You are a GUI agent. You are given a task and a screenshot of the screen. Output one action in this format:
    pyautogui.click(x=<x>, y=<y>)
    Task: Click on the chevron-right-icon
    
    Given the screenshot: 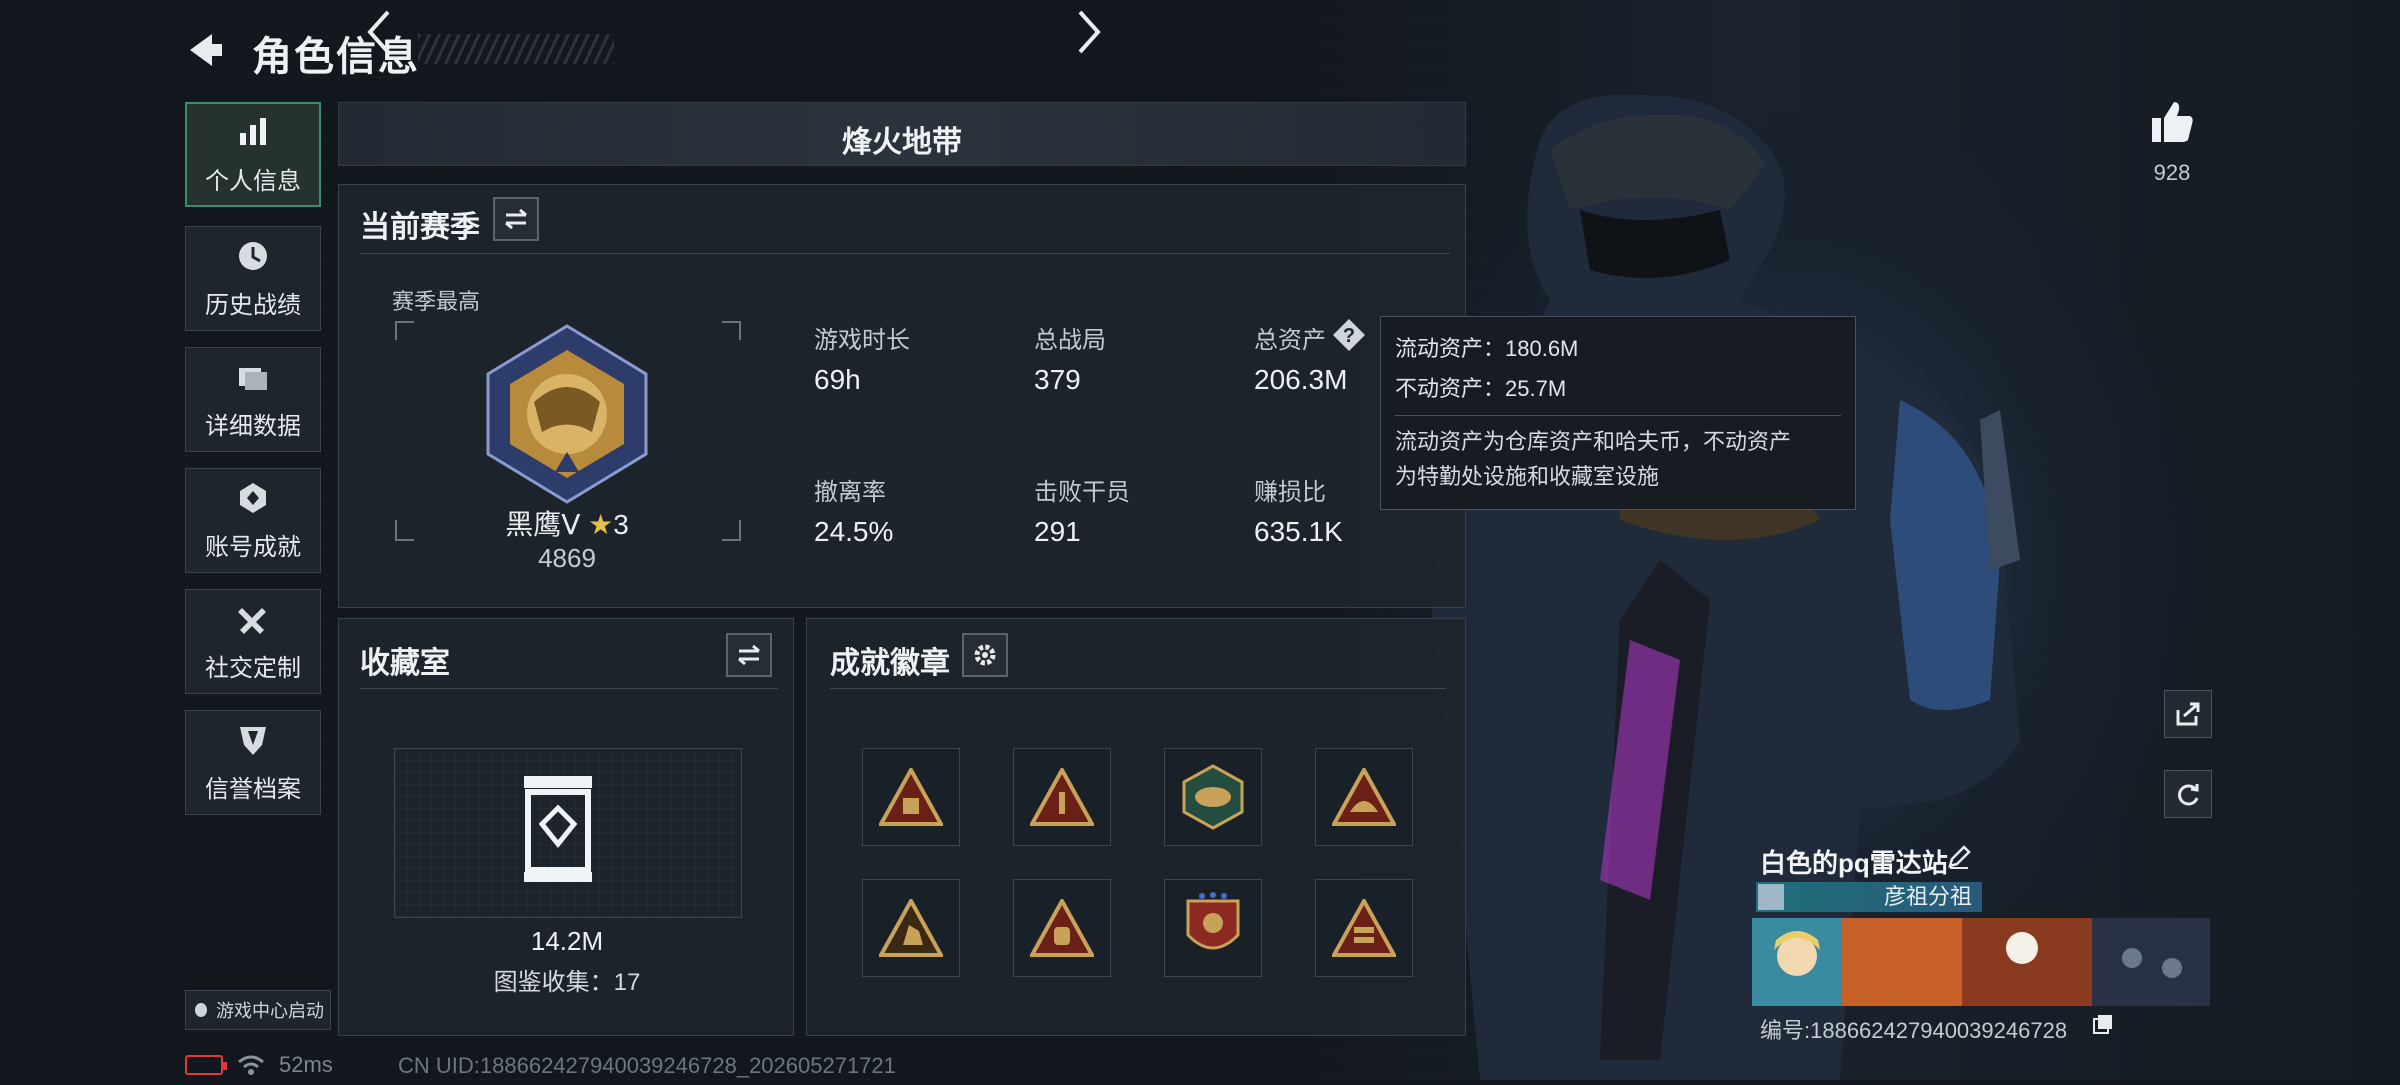 What is the action you would take?
    pyautogui.click(x=1088, y=32)
    